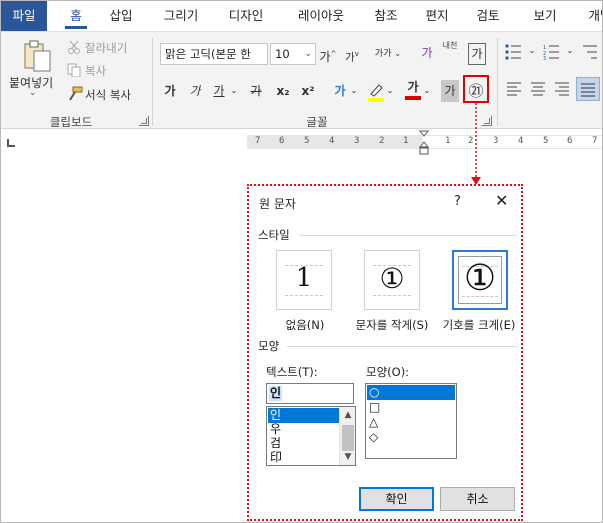  I want to click on style-section-label: 스타일, so click(274, 235).